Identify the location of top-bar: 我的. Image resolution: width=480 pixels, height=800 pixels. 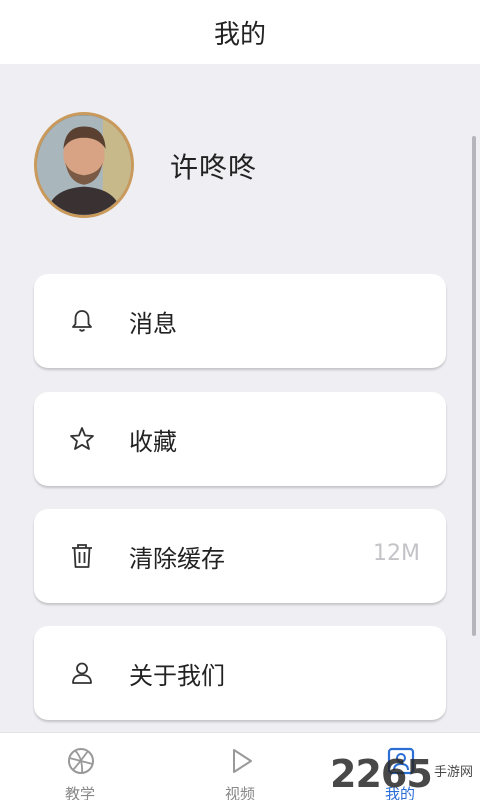
(240, 32).